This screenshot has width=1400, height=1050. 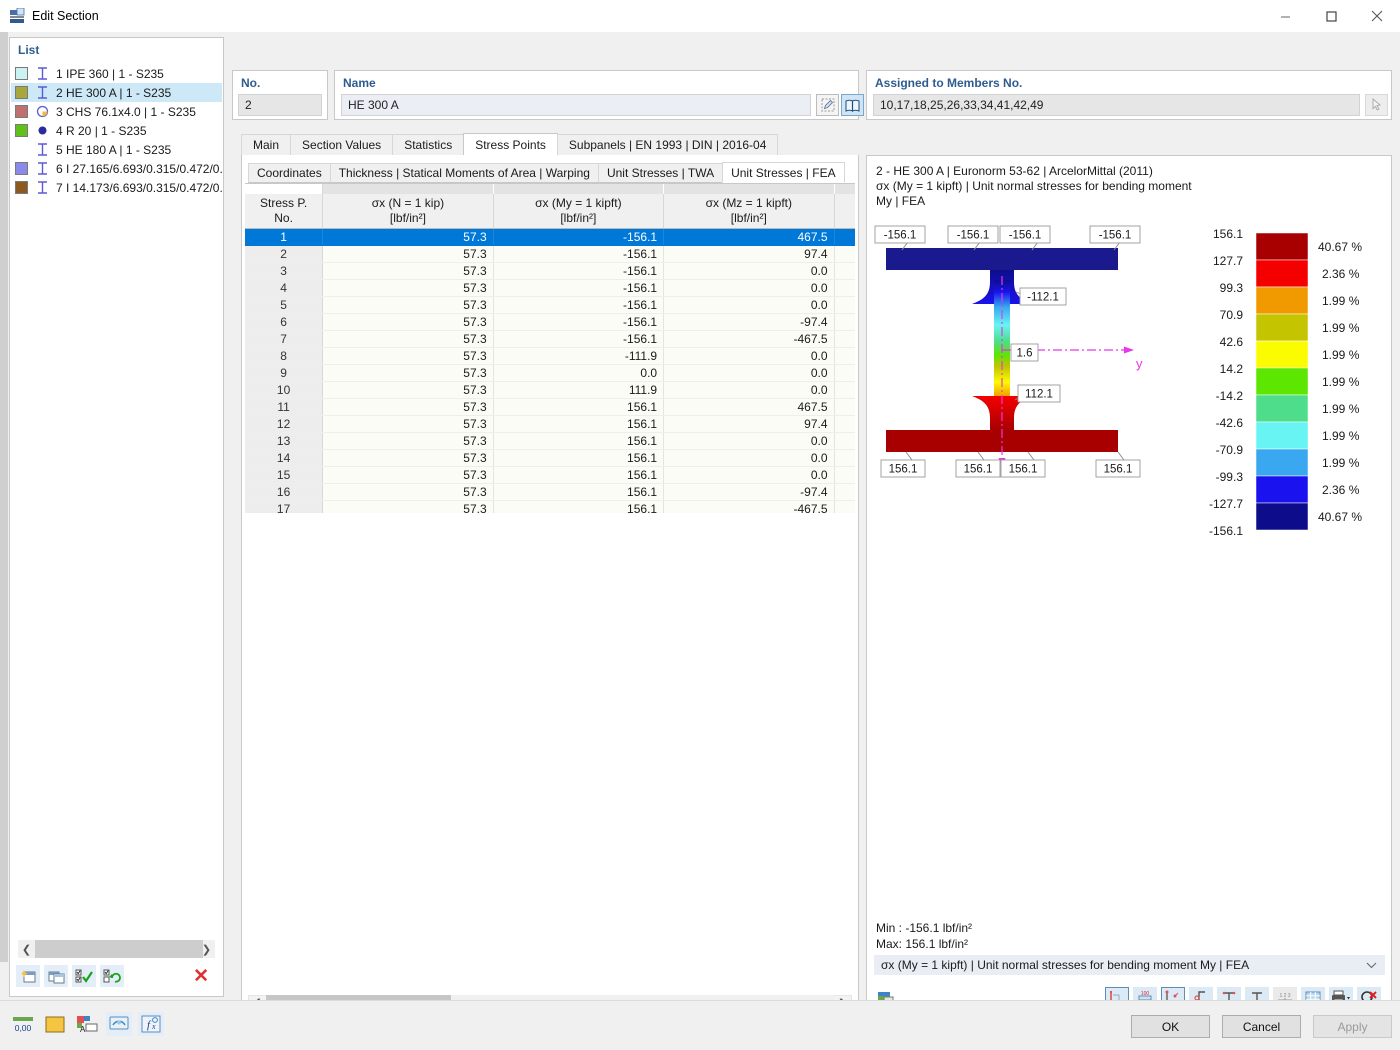 I want to click on no-label: No., so click(x=251, y=83).